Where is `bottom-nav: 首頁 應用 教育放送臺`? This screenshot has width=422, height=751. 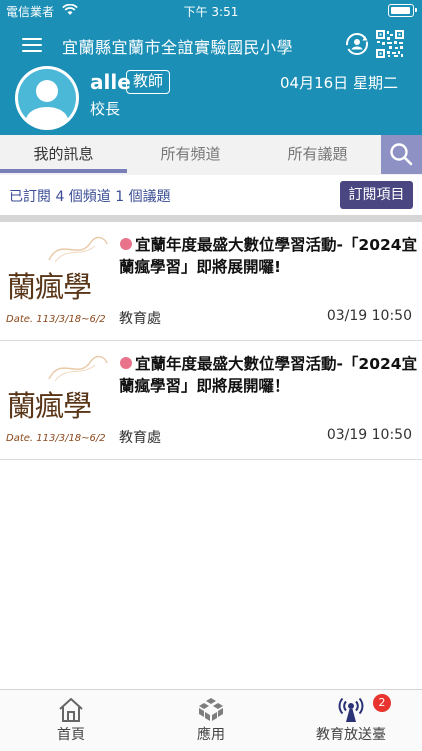 bottom-nav: 首頁 應用 教育放送臺 is located at coordinates (211, 720).